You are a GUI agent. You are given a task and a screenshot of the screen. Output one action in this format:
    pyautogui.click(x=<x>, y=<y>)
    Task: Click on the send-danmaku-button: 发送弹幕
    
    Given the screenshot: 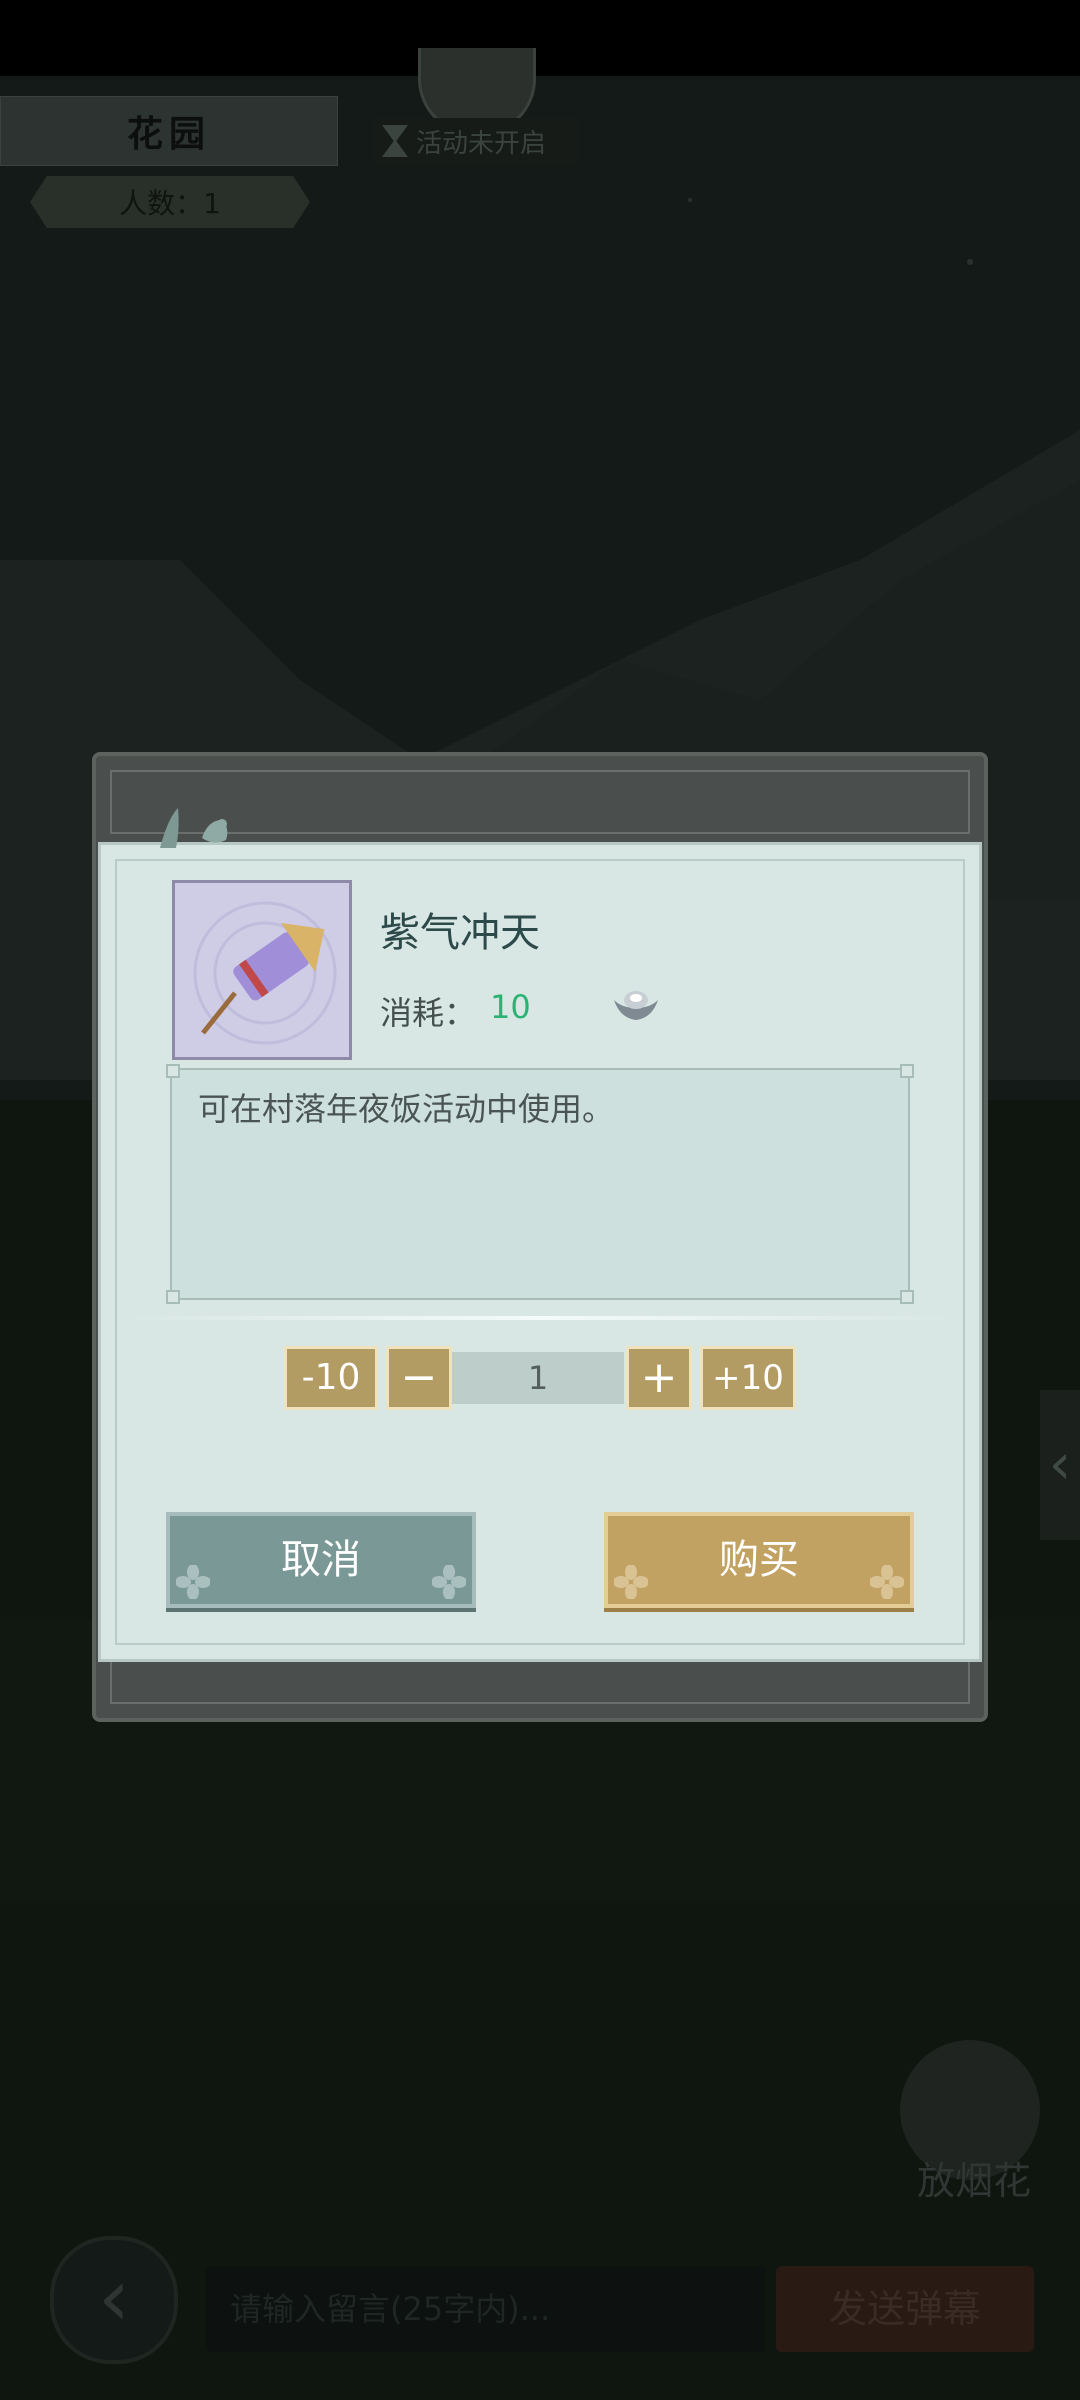 What is the action you would take?
    pyautogui.click(x=905, y=2309)
    